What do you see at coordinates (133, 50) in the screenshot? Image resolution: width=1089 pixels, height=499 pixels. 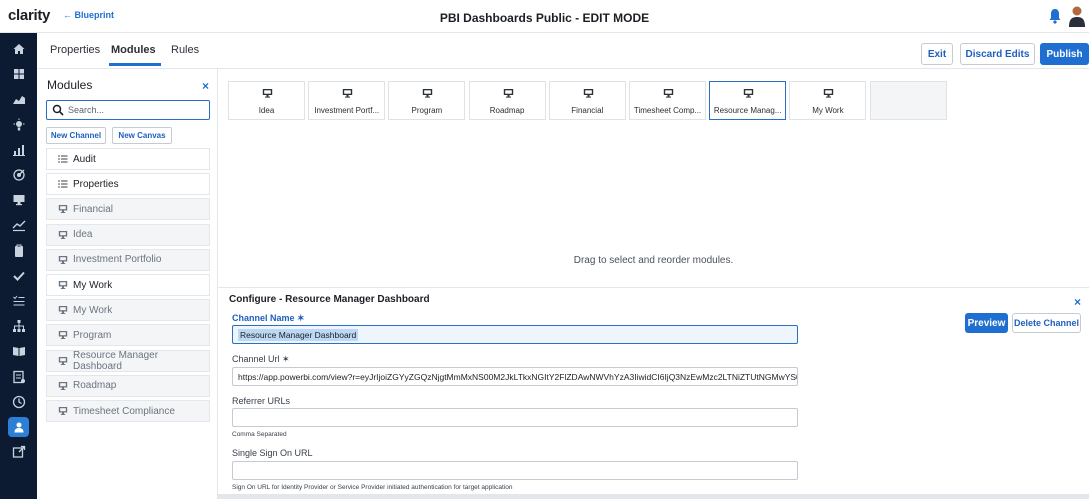 I see `tab-modules: Modules` at bounding box center [133, 50].